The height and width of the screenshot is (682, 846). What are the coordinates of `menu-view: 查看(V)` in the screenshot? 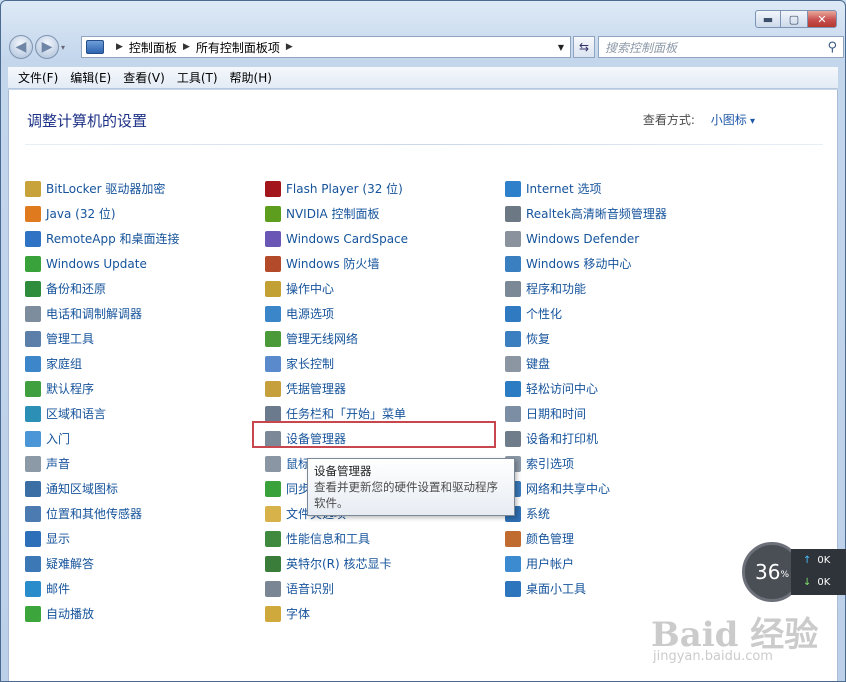 It's located at (144, 77).